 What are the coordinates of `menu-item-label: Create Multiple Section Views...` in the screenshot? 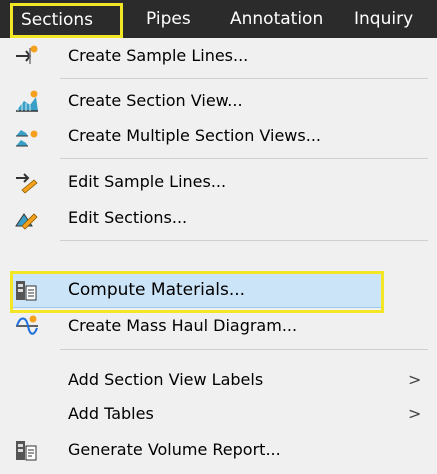 It's located at (194, 135).